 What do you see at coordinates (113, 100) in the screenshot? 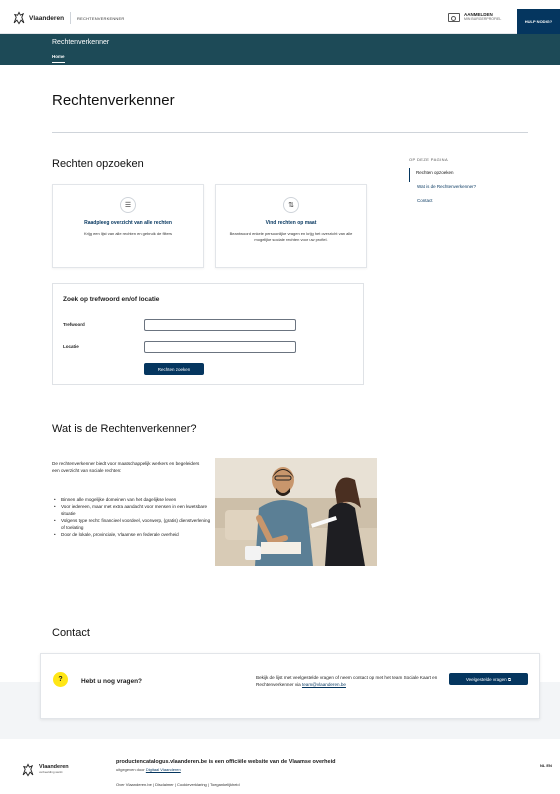
I see `page-title: Rechtenverkenner` at bounding box center [113, 100].